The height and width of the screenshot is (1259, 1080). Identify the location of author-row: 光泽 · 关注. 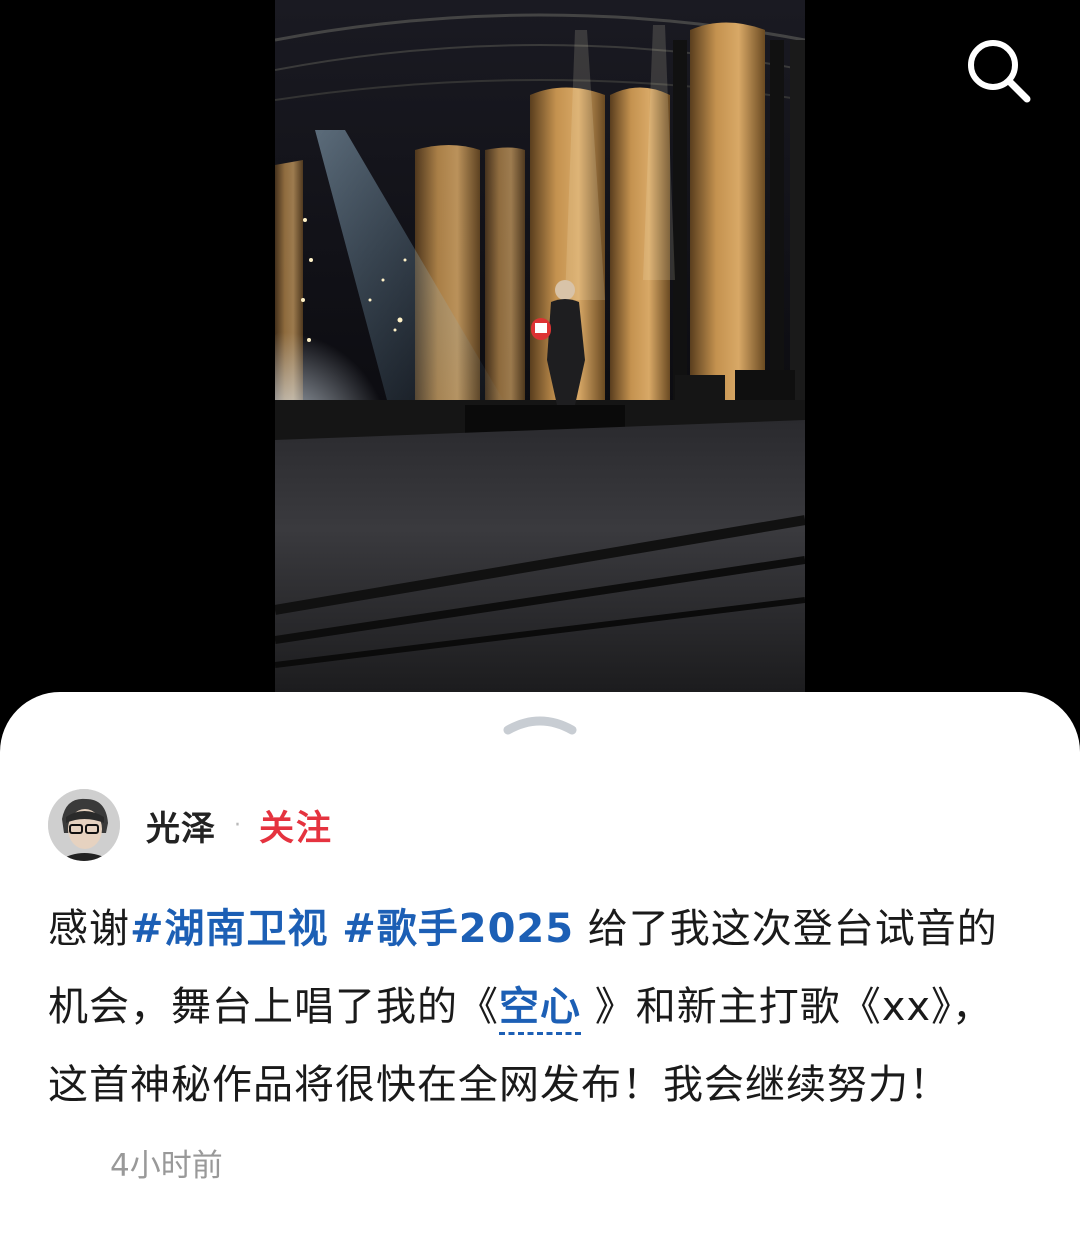
(190, 825).